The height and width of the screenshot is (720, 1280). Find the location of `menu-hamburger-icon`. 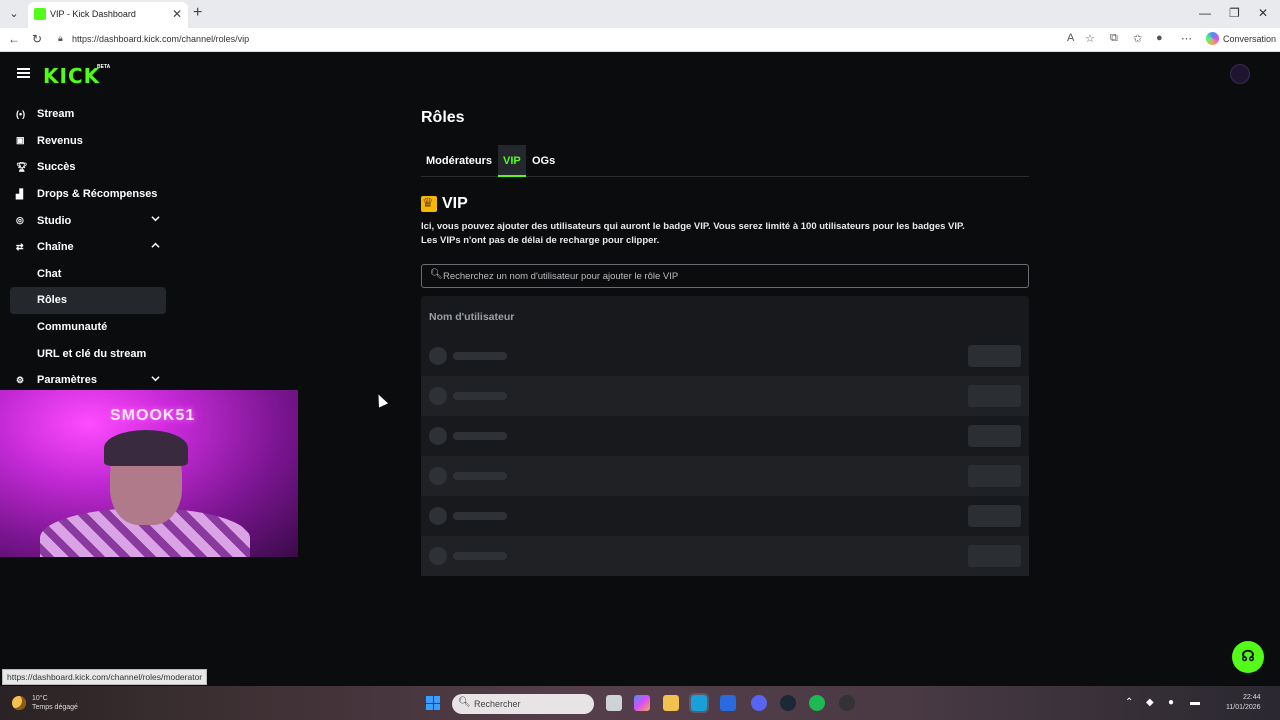

menu-hamburger-icon is located at coordinates (23, 73).